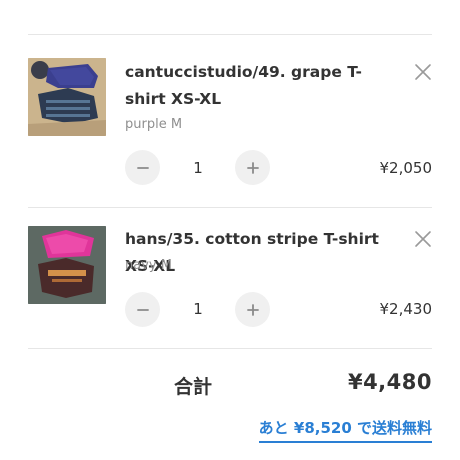 This screenshot has width=460, height=460. What do you see at coordinates (230, 34) in the screenshot?
I see `top-divider` at bounding box center [230, 34].